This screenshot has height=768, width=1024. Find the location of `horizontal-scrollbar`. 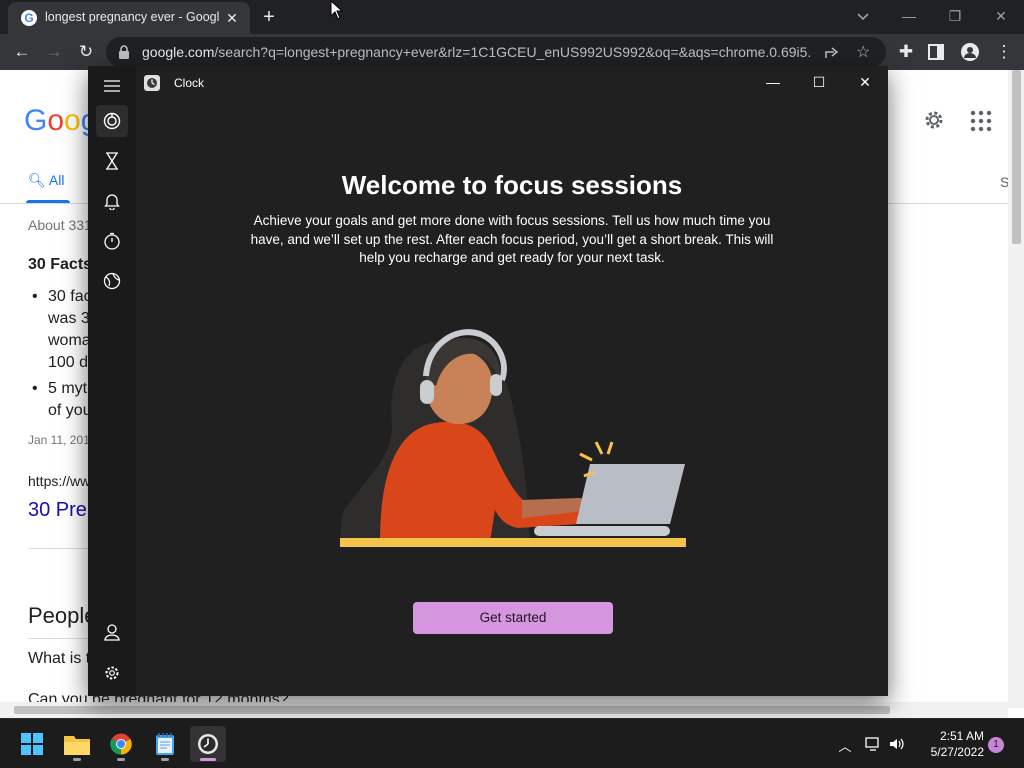

horizontal-scrollbar is located at coordinates (504, 710).